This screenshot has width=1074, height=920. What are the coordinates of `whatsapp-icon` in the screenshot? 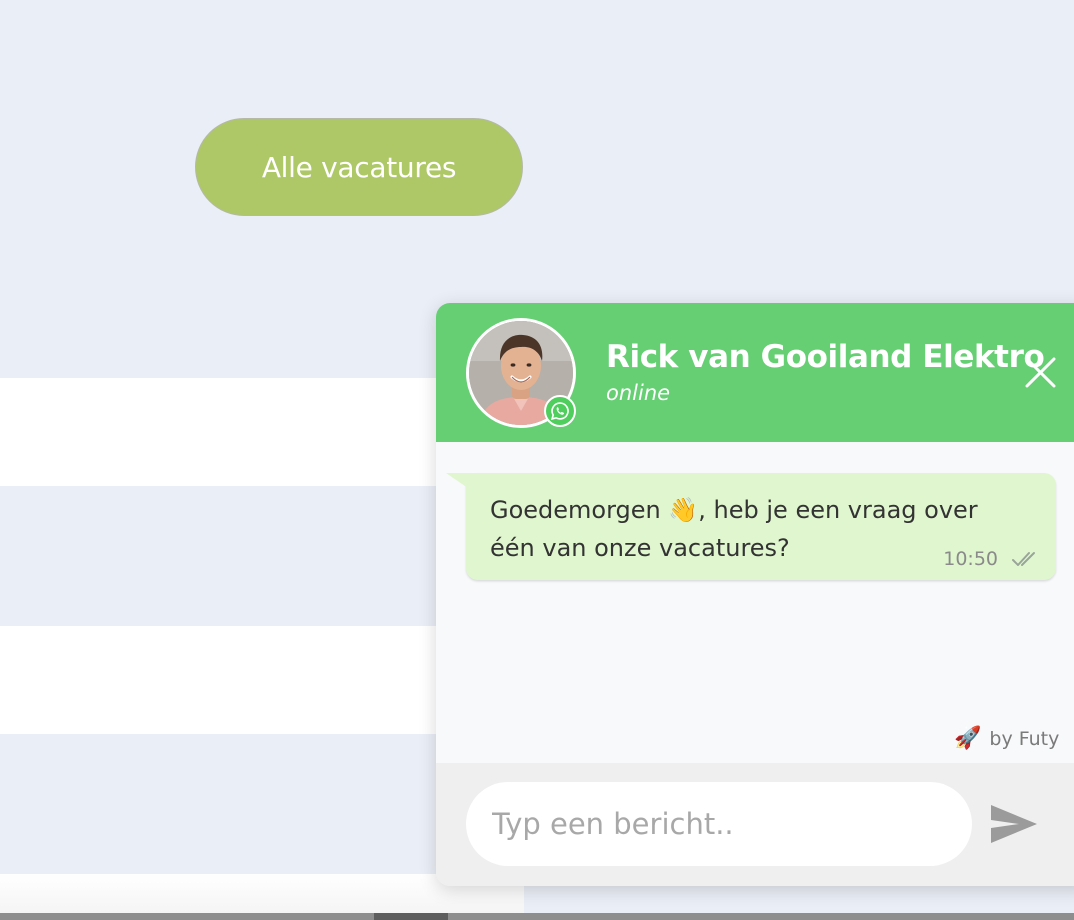 It's located at (560, 411).